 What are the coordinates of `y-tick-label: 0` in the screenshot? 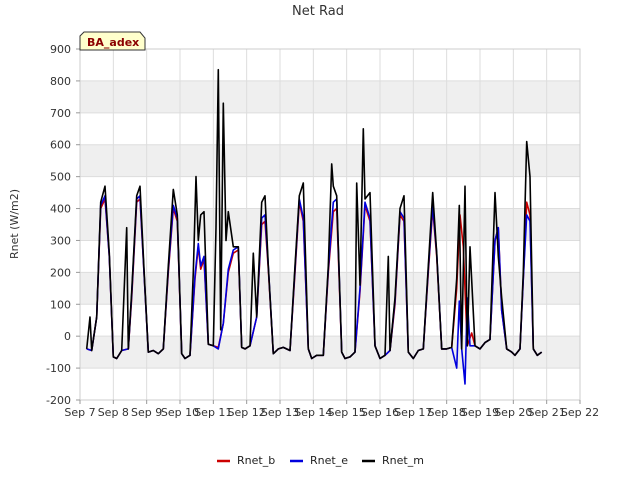 It's located at (67, 336).